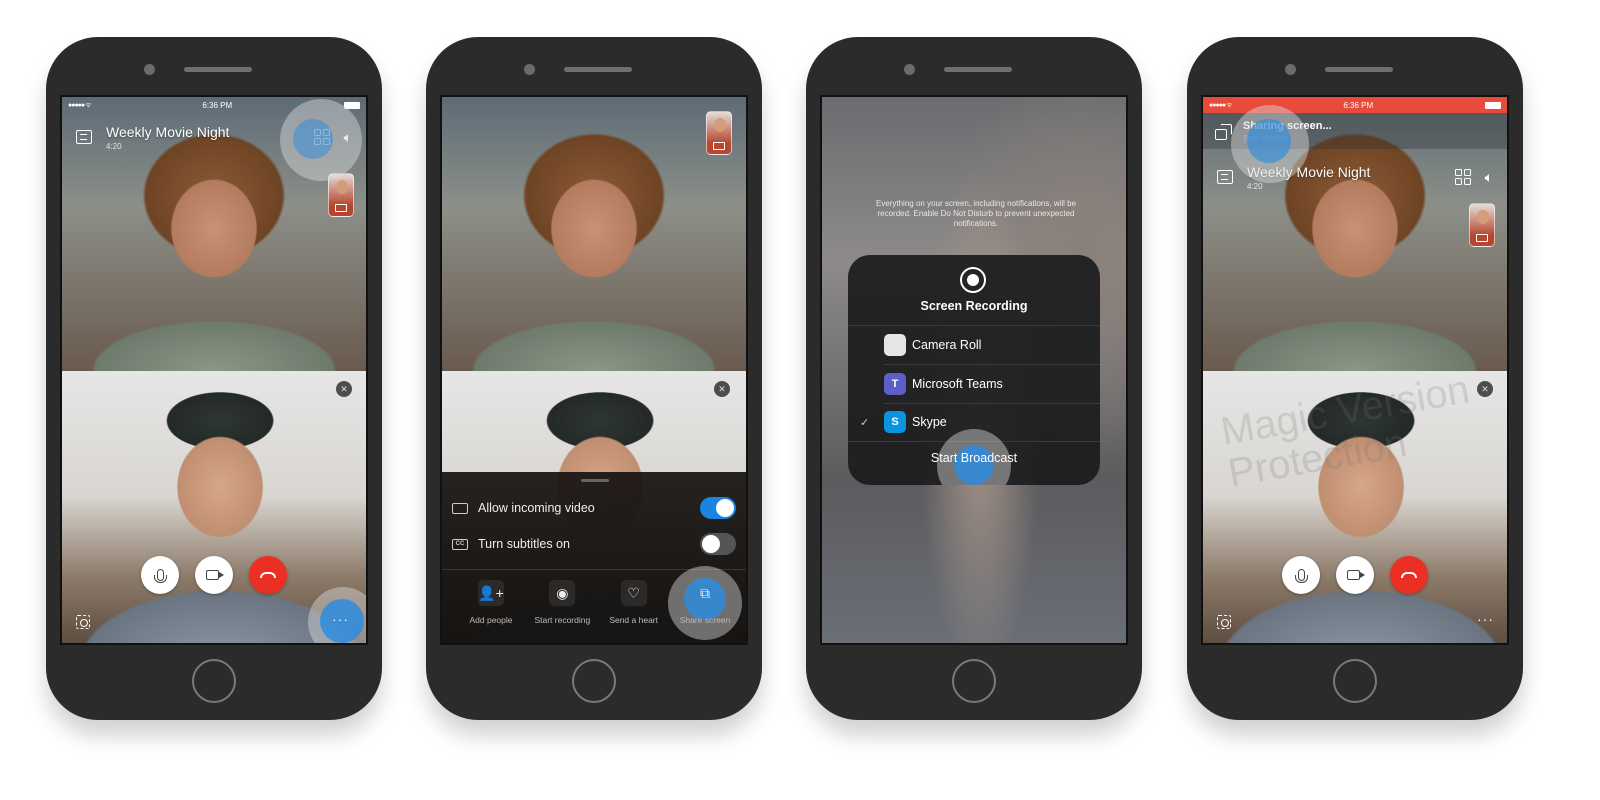 The image size is (1600, 800). What do you see at coordinates (973, 280) in the screenshot?
I see `record-icon` at bounding box center [973, 280].